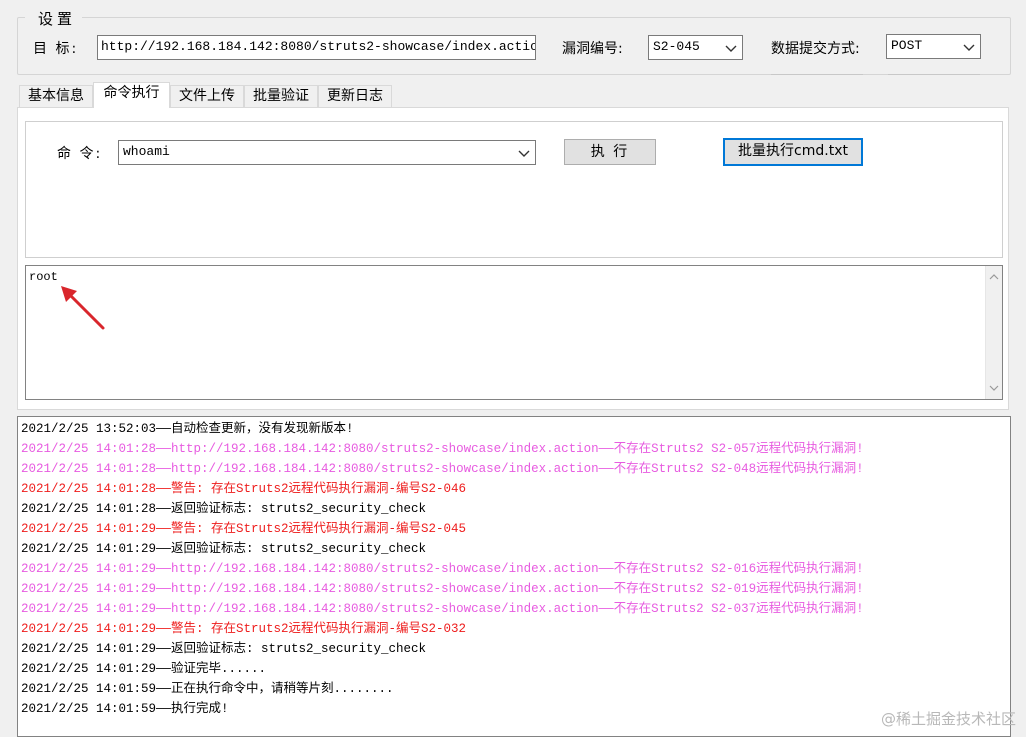  I want to click on command-output-text: root, so click(43, 277).